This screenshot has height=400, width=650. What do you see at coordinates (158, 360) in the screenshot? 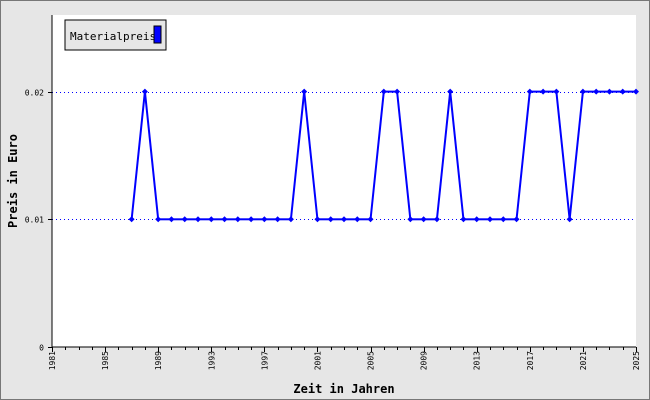
I see `x-tick-label: 1989` at bounding box center [158, 360].